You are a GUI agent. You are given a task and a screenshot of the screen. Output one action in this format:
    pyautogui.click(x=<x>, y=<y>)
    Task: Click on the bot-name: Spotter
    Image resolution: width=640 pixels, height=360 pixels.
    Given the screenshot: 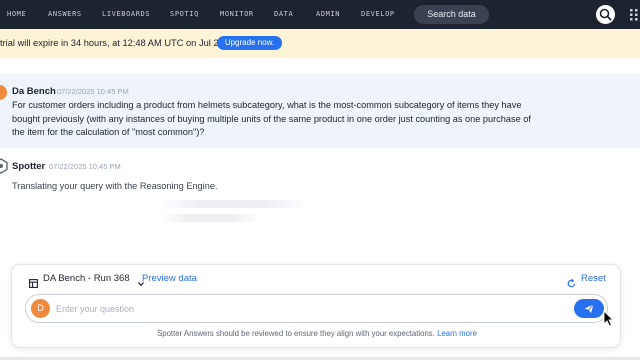 What is the action you would take?
    pyautogui.click(x=29, y=166)
    